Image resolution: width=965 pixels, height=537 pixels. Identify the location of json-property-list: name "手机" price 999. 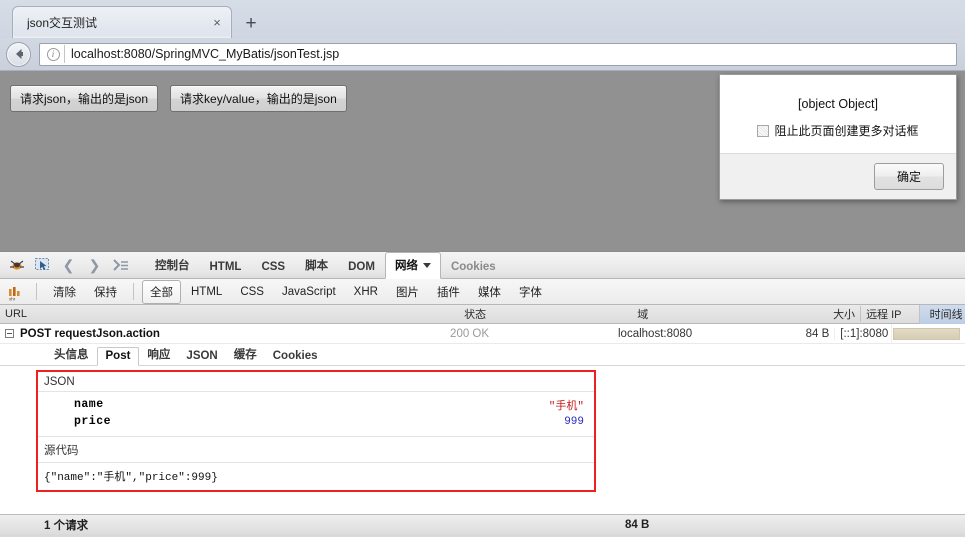
(316, 414).